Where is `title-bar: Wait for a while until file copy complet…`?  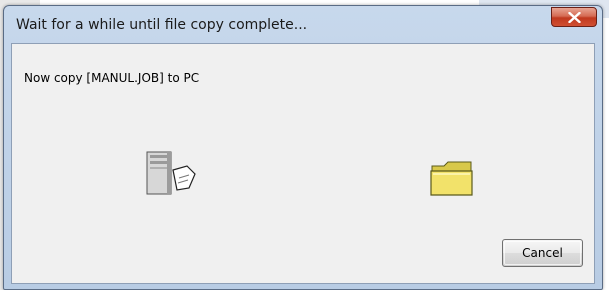 title-bar: Wait for a while until file copy complet… is located at coordinates (303, 24).